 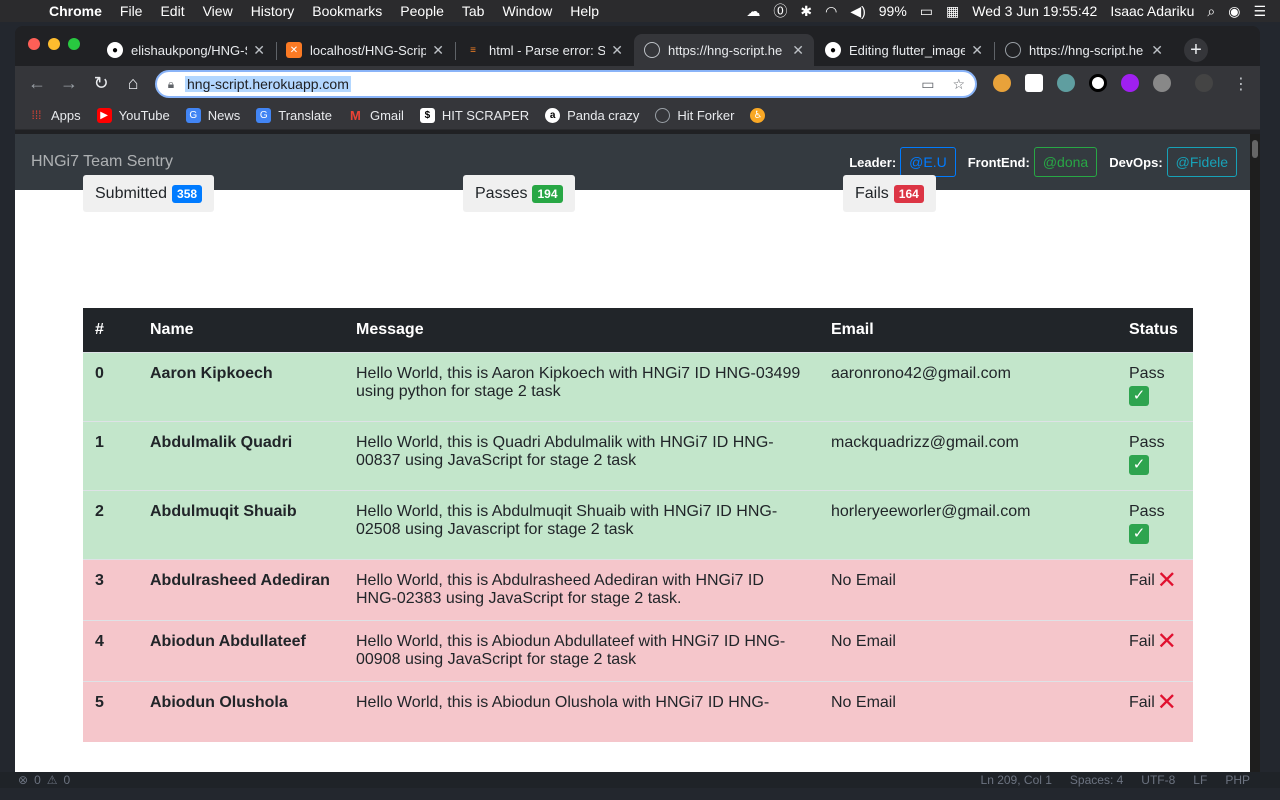 I want to click on bookmark-hit-scraper: $ HIT SCRAPER, so click(x=474, y=115).